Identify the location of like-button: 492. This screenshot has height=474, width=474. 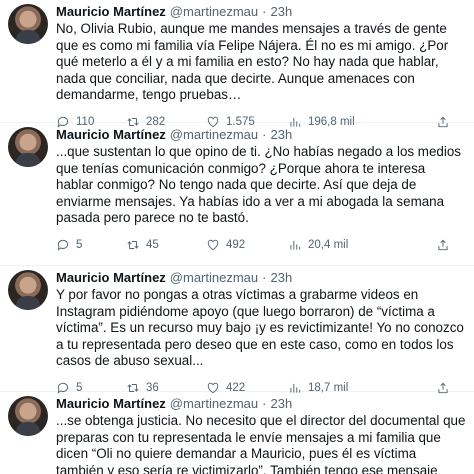
(247, 245).